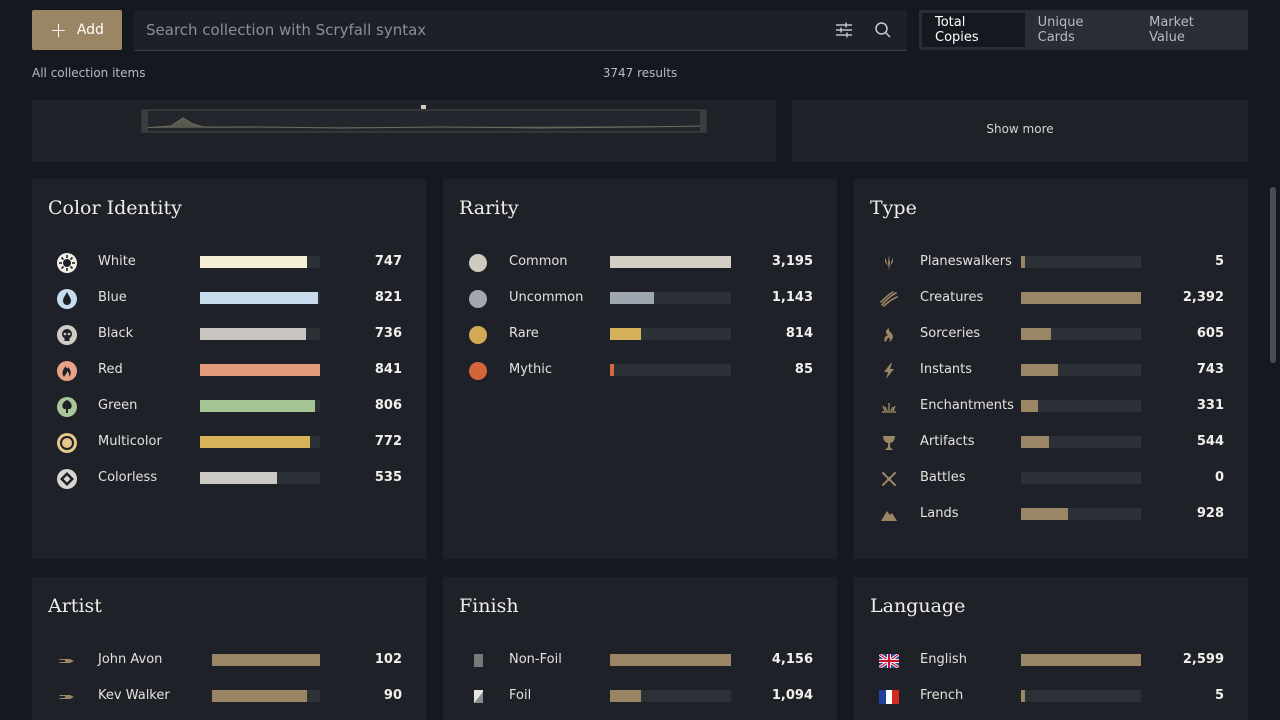  Describe the element at coordinates (130, 659) in the screenshot. I see `row-label: John Avon` at that location.